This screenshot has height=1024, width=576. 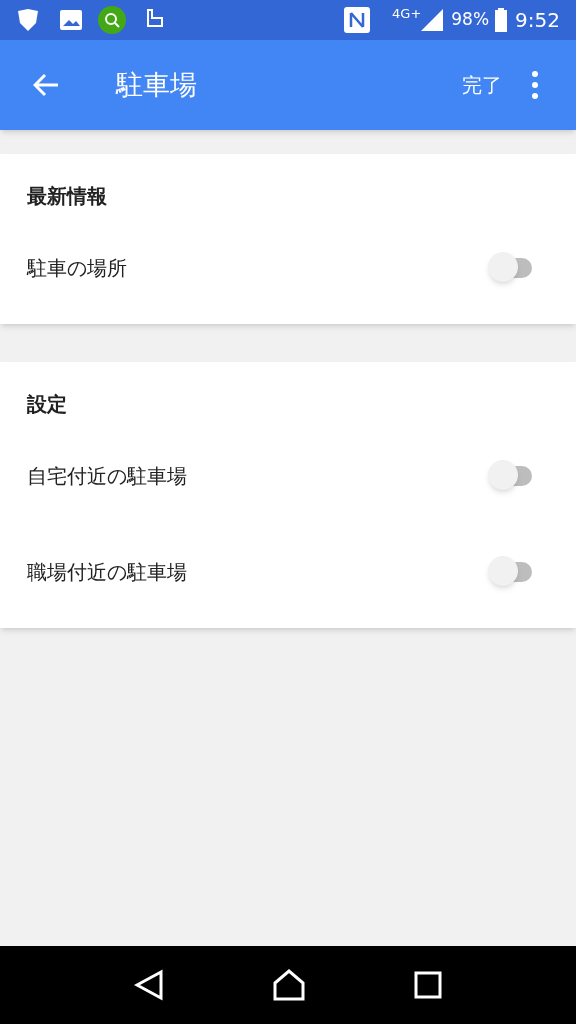 I want to click on battery-icon, so click(x=501, y=20).